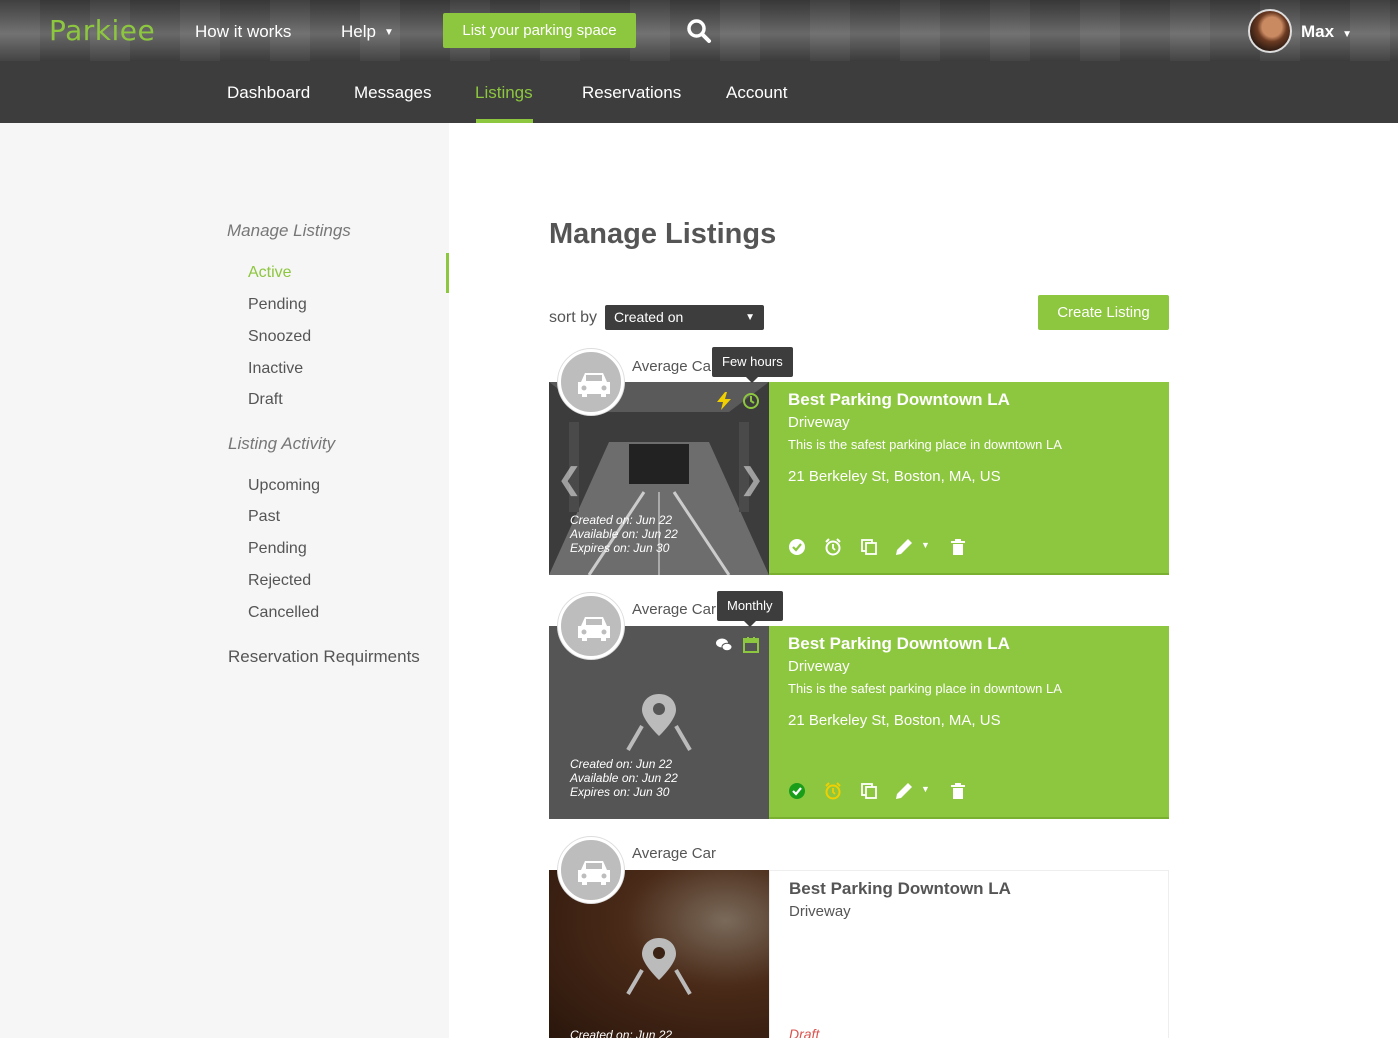 The height and width of the screenshot is (1038, 1398). Describe the element at coordinates (539, 30) in the screenshot. I see `list-parking-button: List your parking space` at that location.